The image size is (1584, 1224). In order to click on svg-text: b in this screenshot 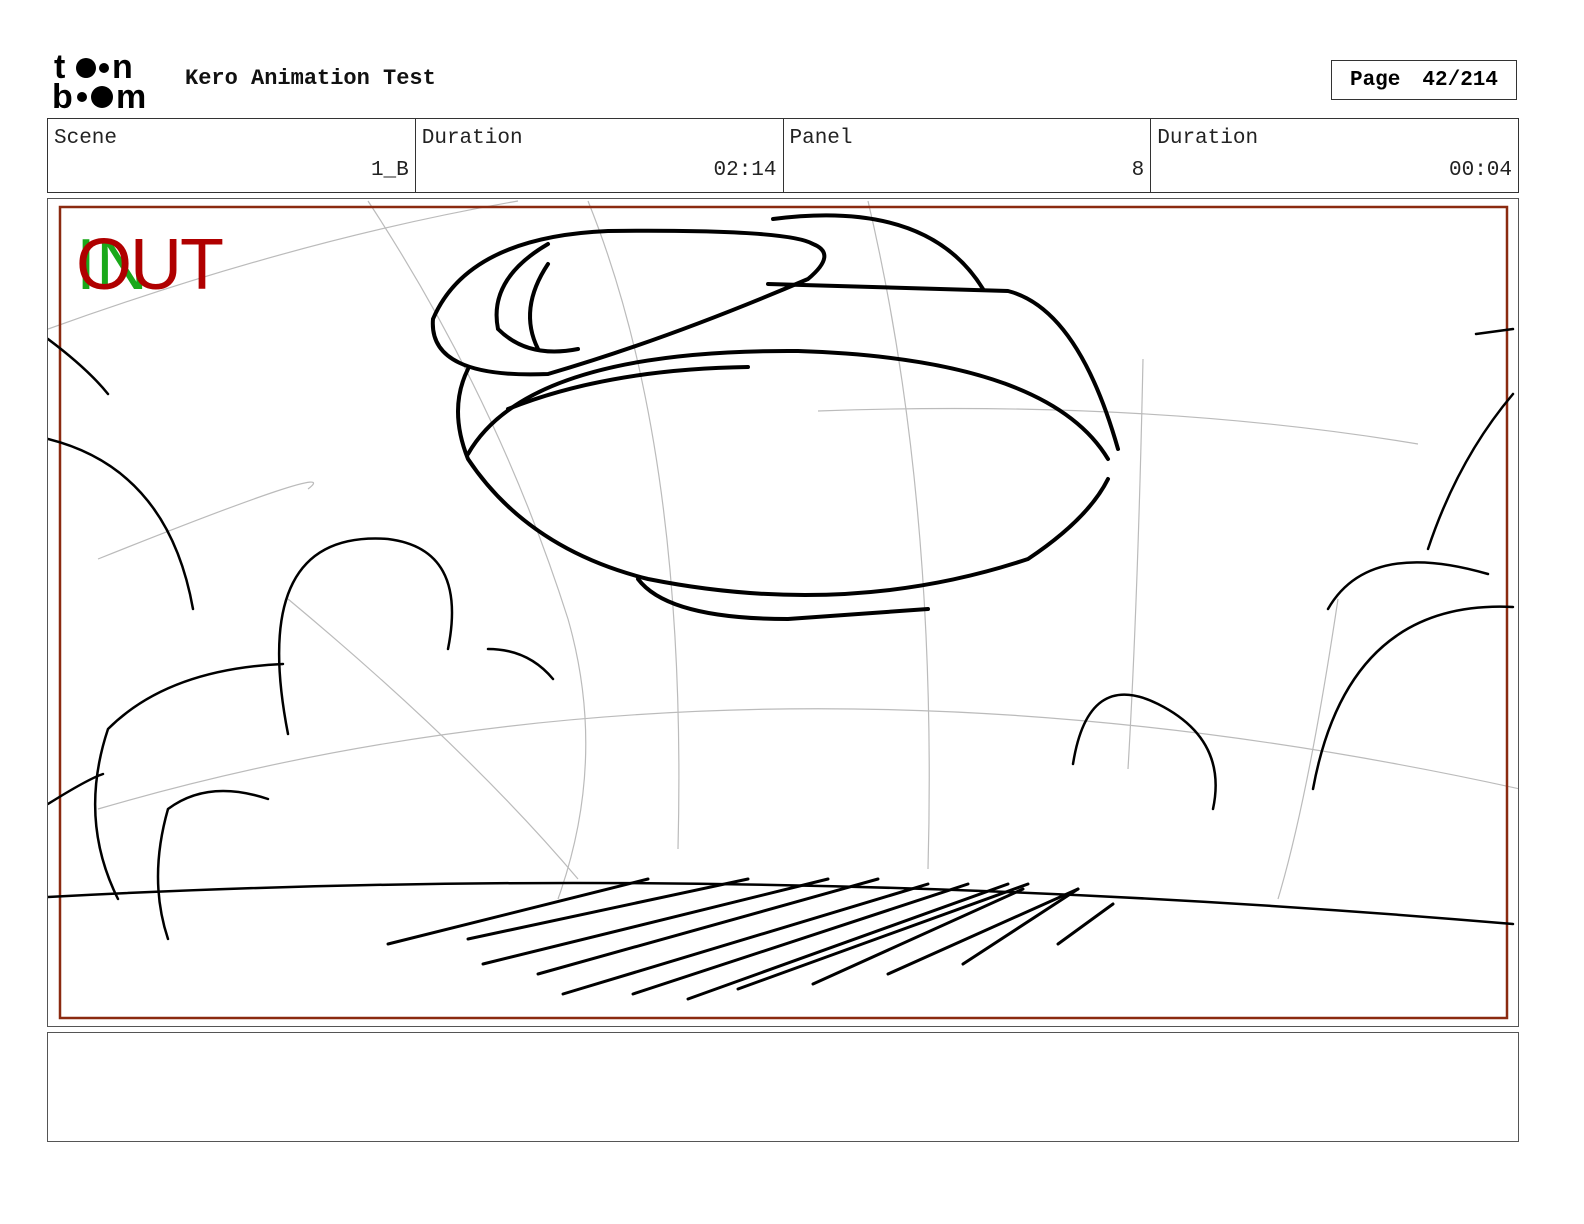, I will do `click(62, 95)`.